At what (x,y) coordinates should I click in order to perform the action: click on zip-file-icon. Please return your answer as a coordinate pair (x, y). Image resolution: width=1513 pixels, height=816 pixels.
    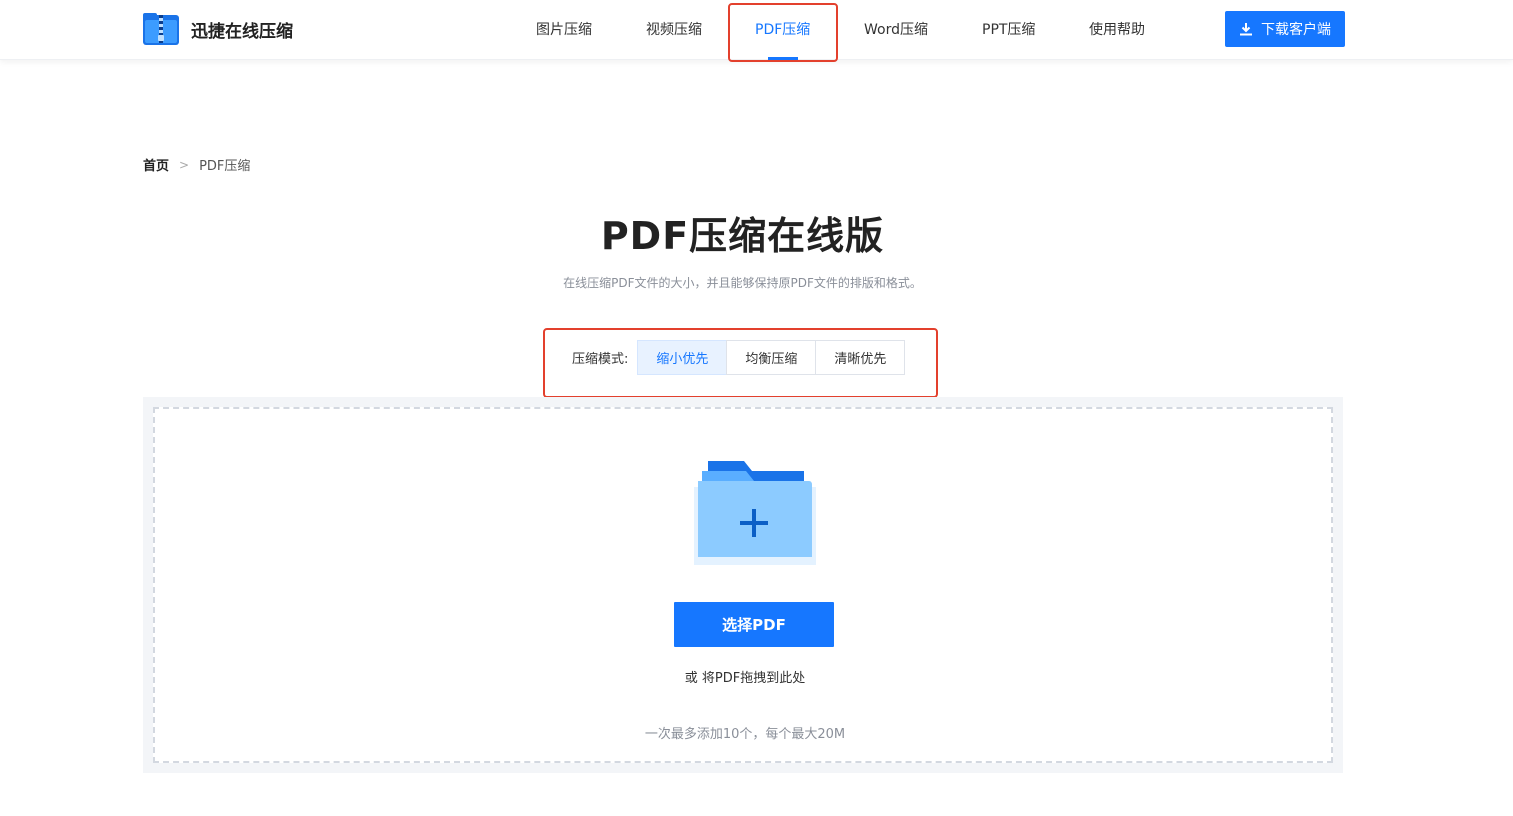
    Looking at the image, I should click on (161, 29).